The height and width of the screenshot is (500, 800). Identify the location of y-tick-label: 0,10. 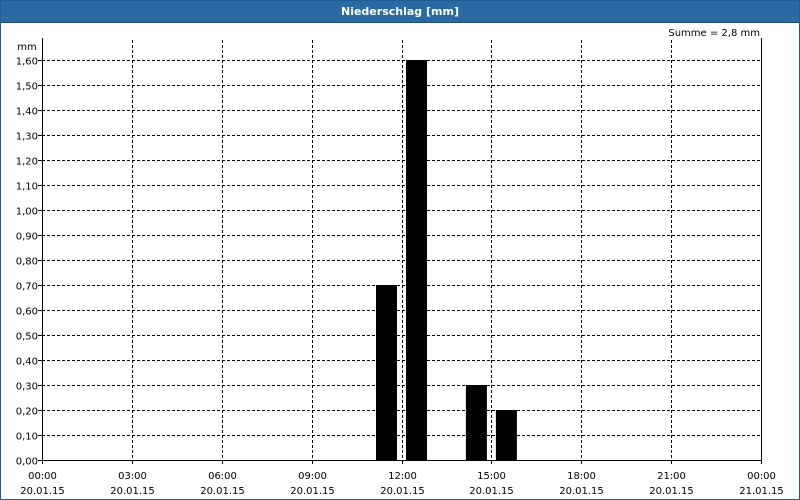
(27, 437).